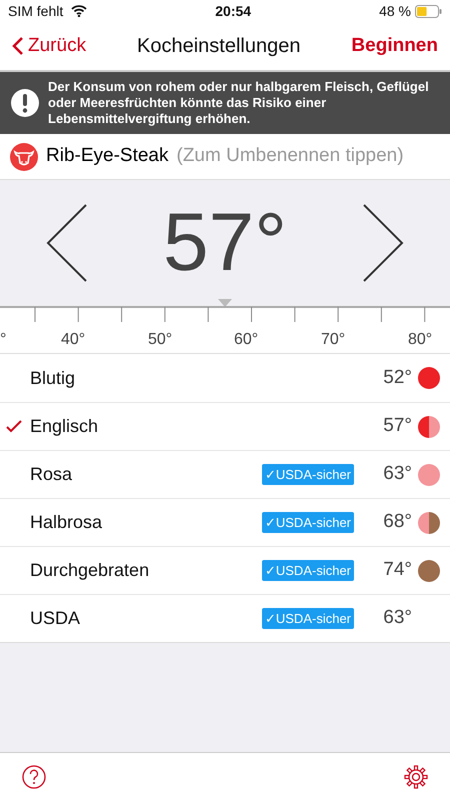 The width and height of the screenshot is (450, 800). I want to click on help-button, so click(34, 776).